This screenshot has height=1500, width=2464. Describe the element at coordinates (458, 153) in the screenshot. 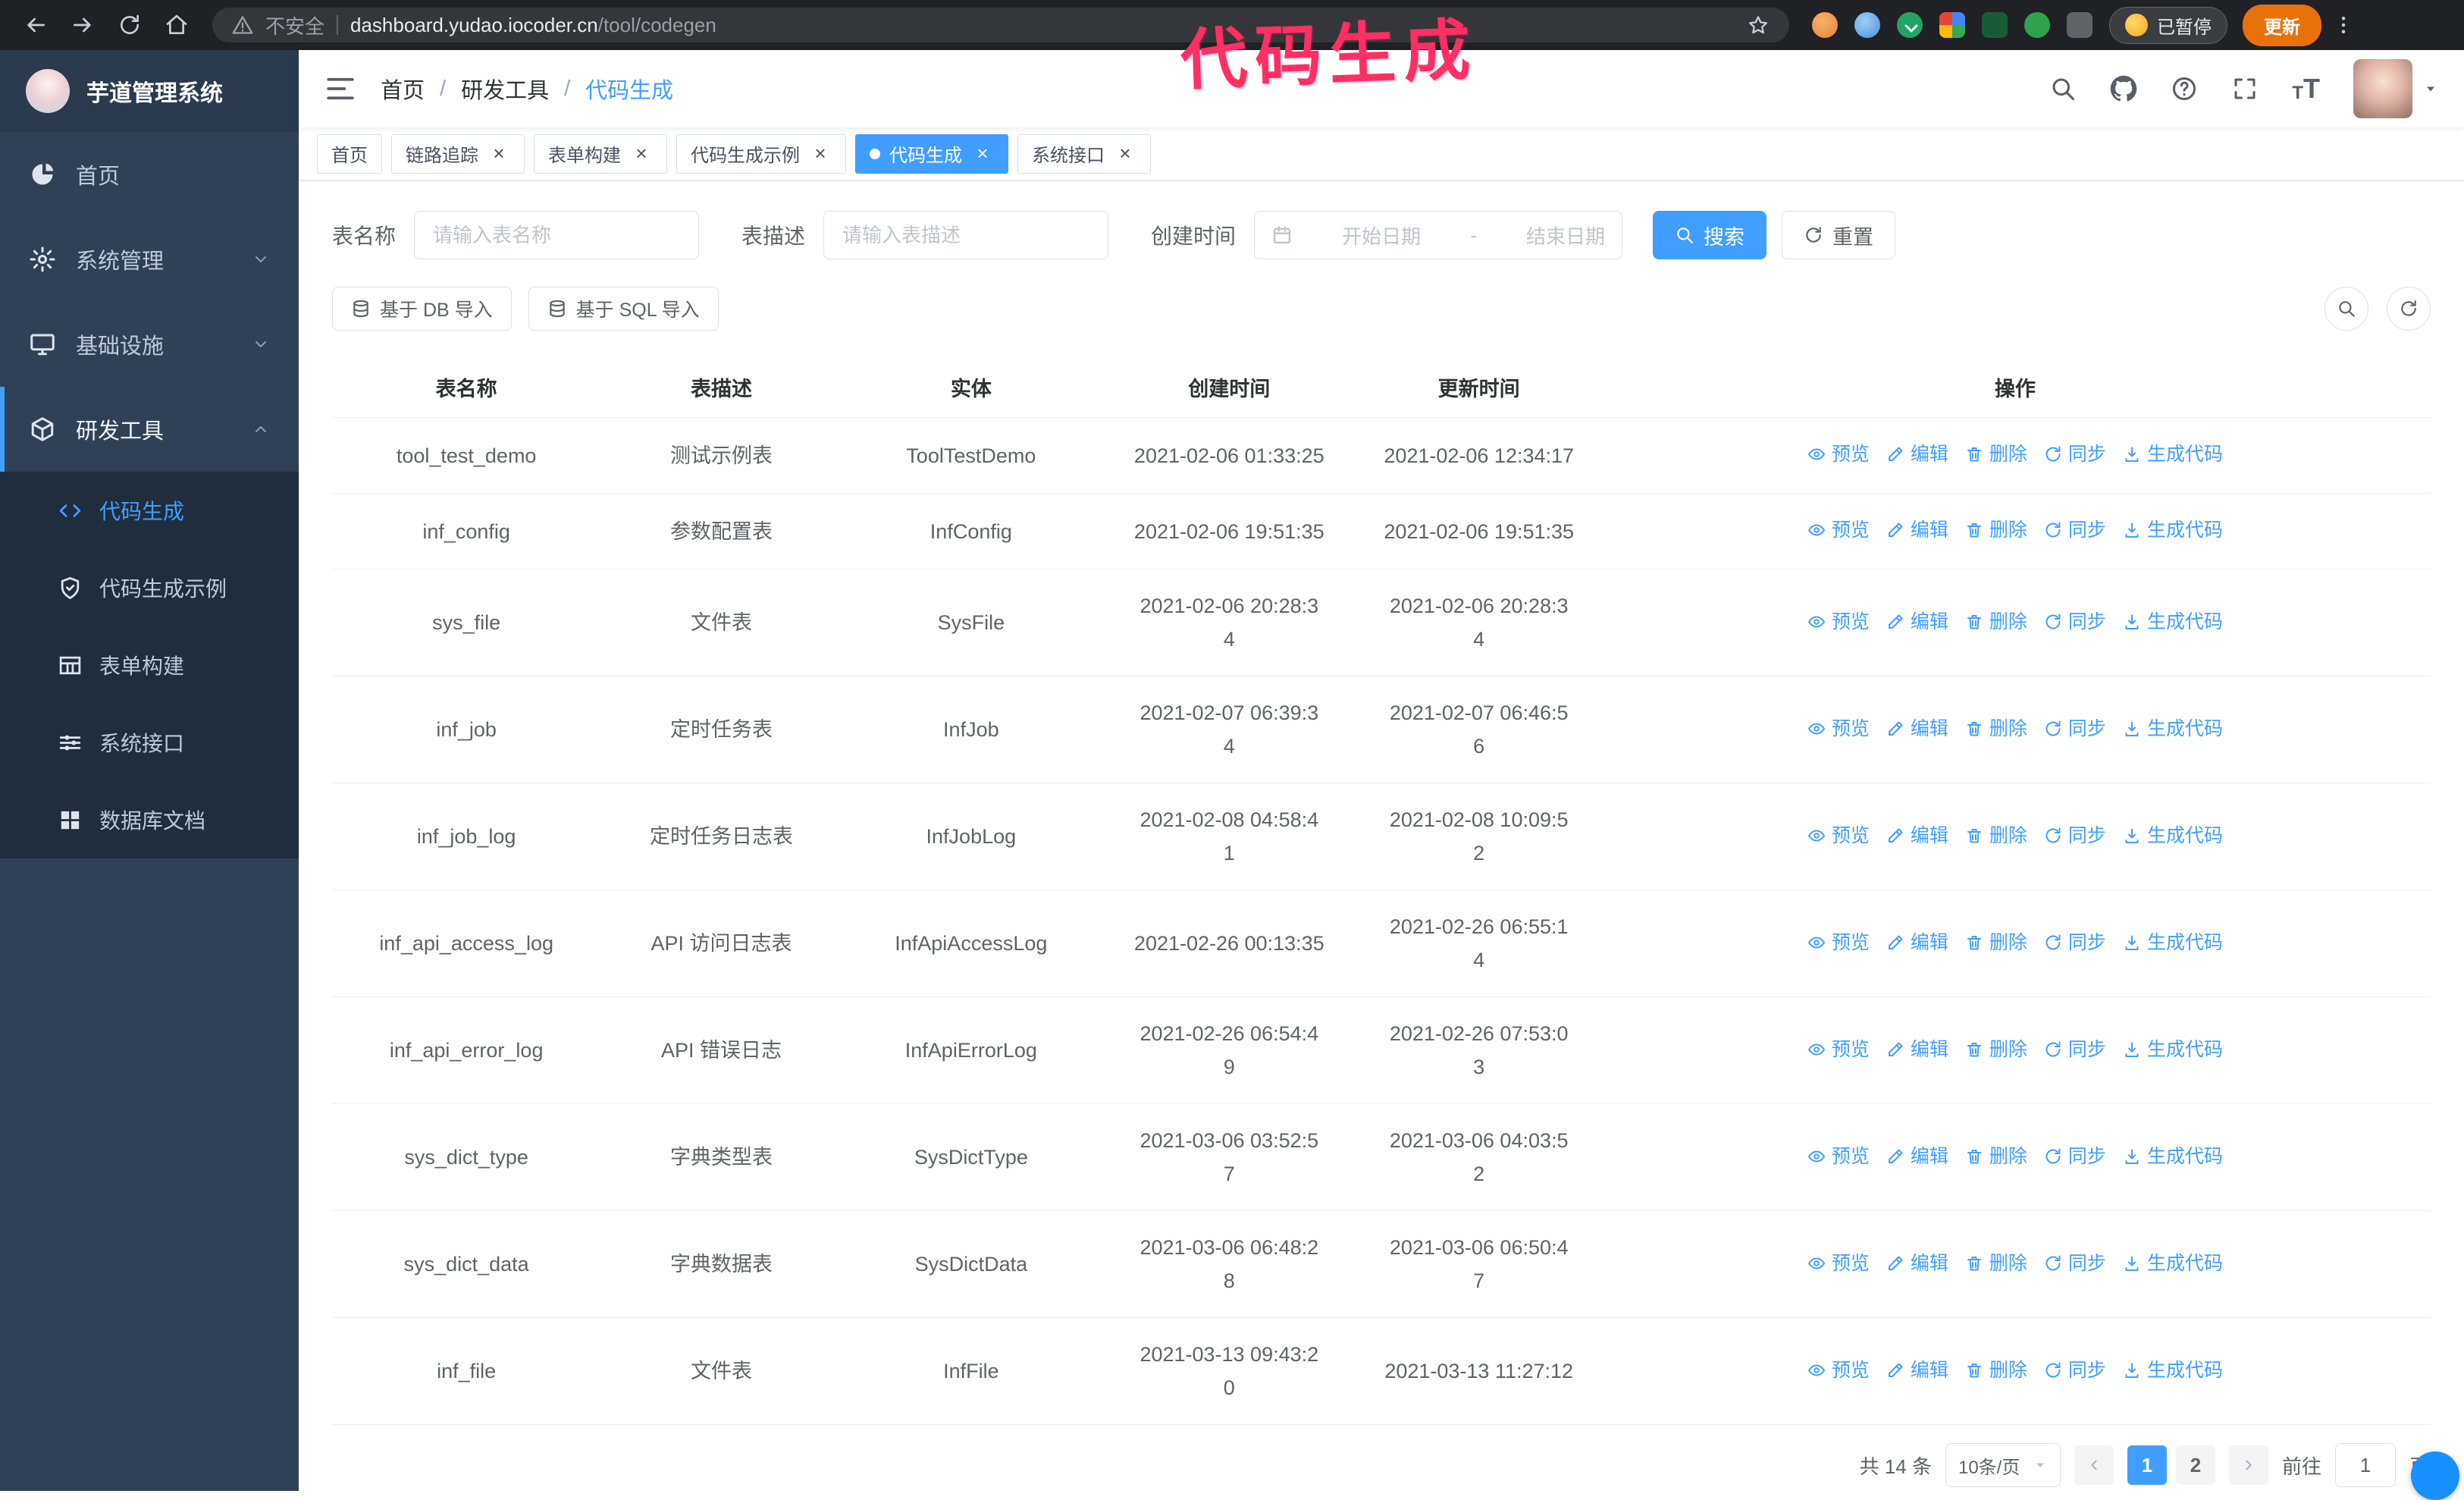

I see `tab-tracer: 链路追踪` at that location.